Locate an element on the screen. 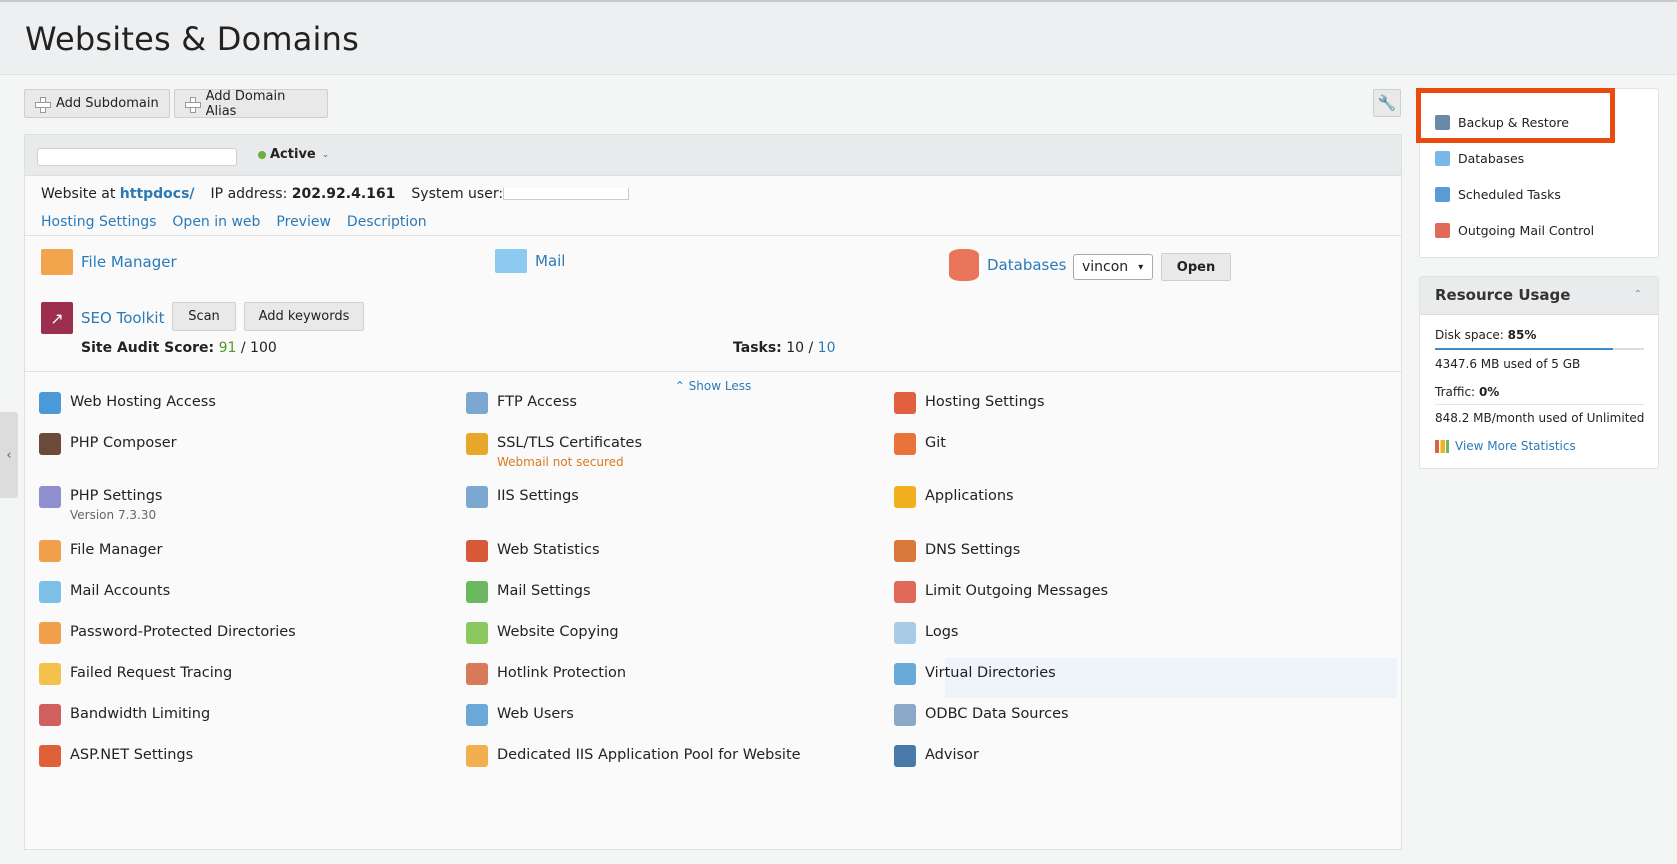 The width and height of the screenshot is (1677, 864). lock-icon is located at coordinates (477, 444).